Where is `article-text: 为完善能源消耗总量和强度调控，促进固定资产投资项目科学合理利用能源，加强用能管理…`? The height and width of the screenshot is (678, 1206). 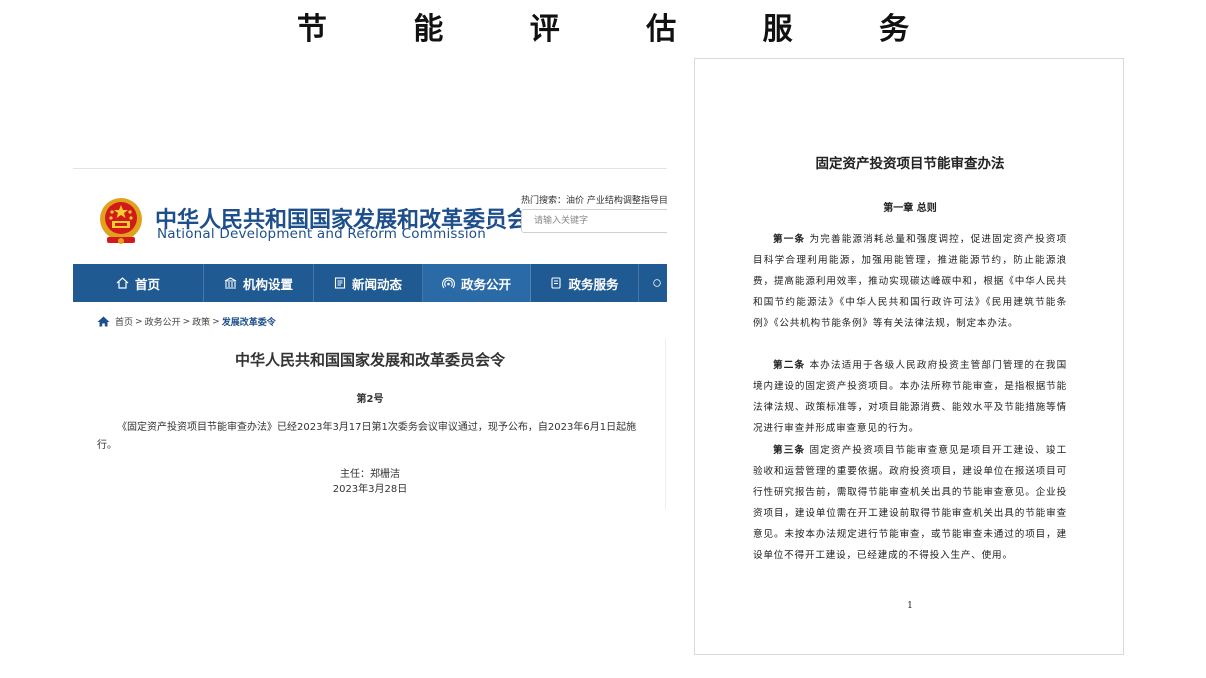
article-text: 为完善能源消耗总量和强度调控，促进固定资产投资项目科学合理利用能源，加强用能管理… is located at coordinates (910, 281).